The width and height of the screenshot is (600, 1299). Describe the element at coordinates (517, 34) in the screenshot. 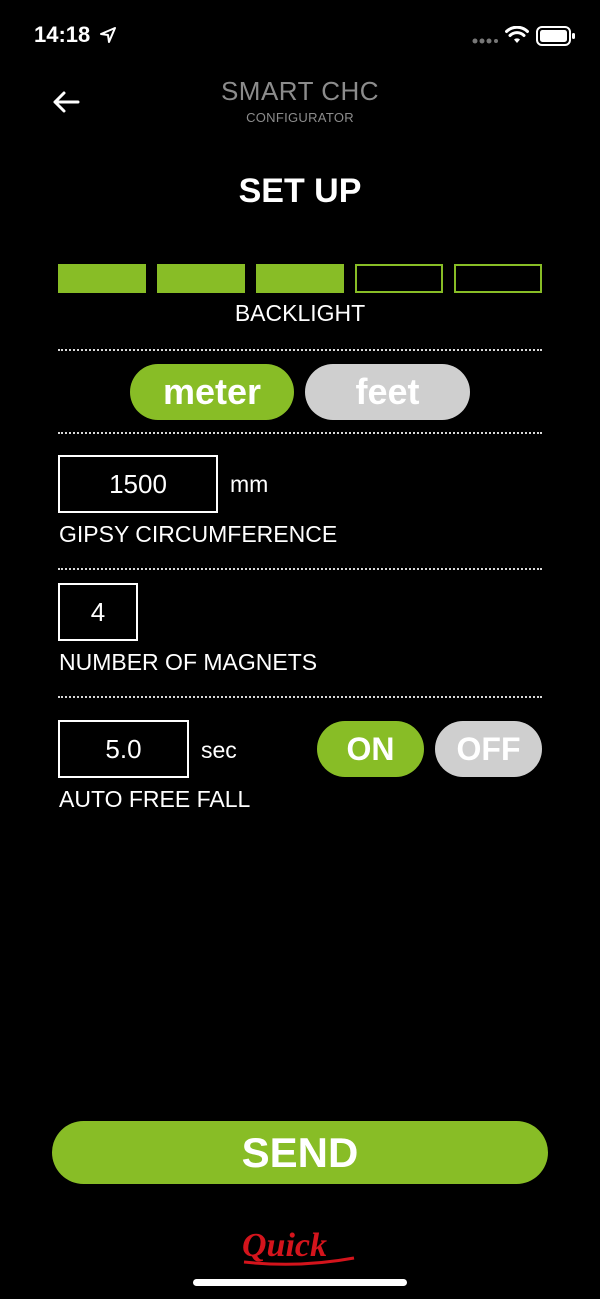

I see `wifi-icon` at that location.